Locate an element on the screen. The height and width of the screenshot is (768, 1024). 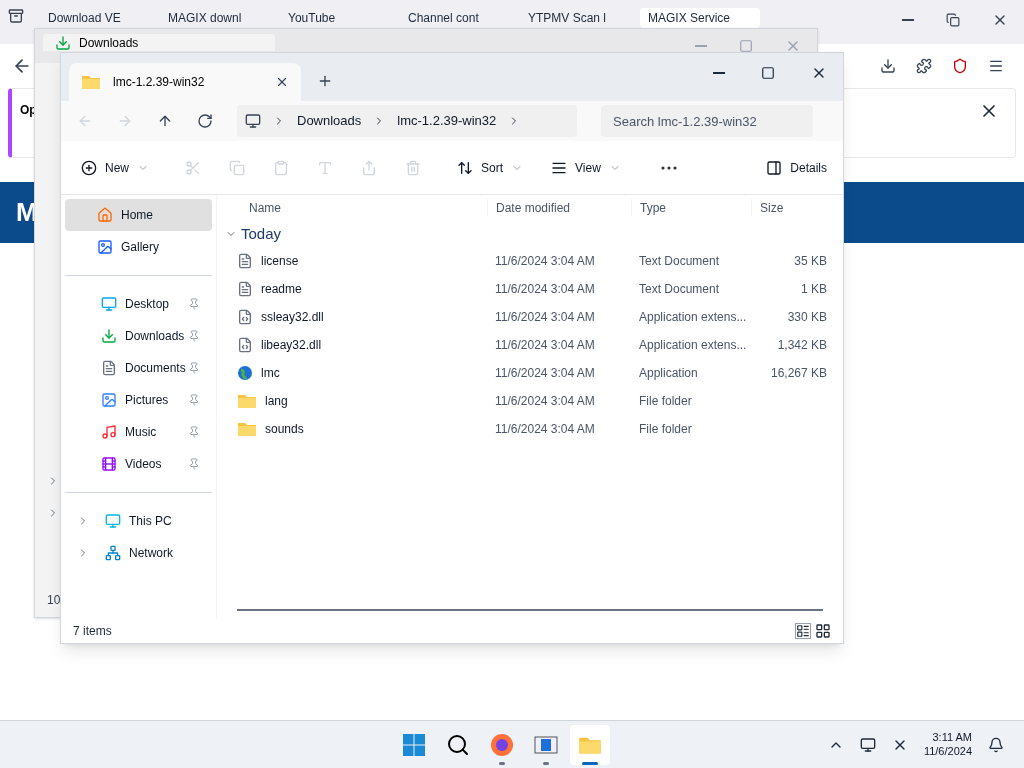
gallery-icon is located at coordinates (105, 247).